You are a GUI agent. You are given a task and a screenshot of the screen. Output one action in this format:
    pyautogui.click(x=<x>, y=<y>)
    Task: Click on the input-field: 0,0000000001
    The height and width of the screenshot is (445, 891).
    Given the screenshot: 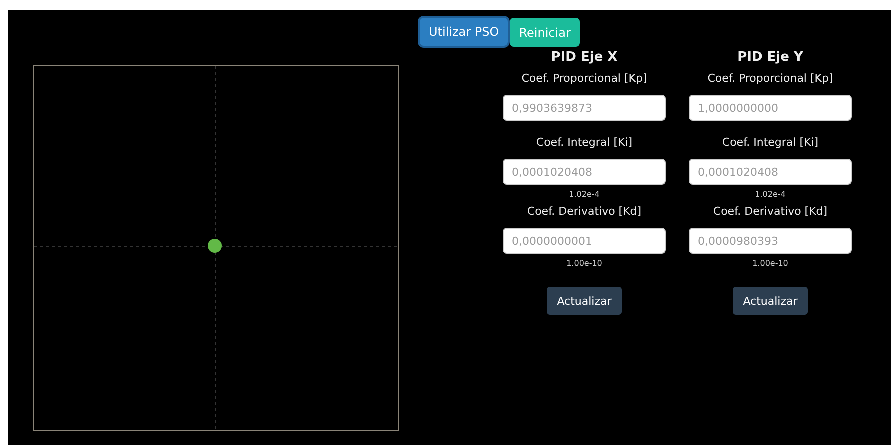 What is the action you would take?
    pyautogui.click(x=584, y=241)
    